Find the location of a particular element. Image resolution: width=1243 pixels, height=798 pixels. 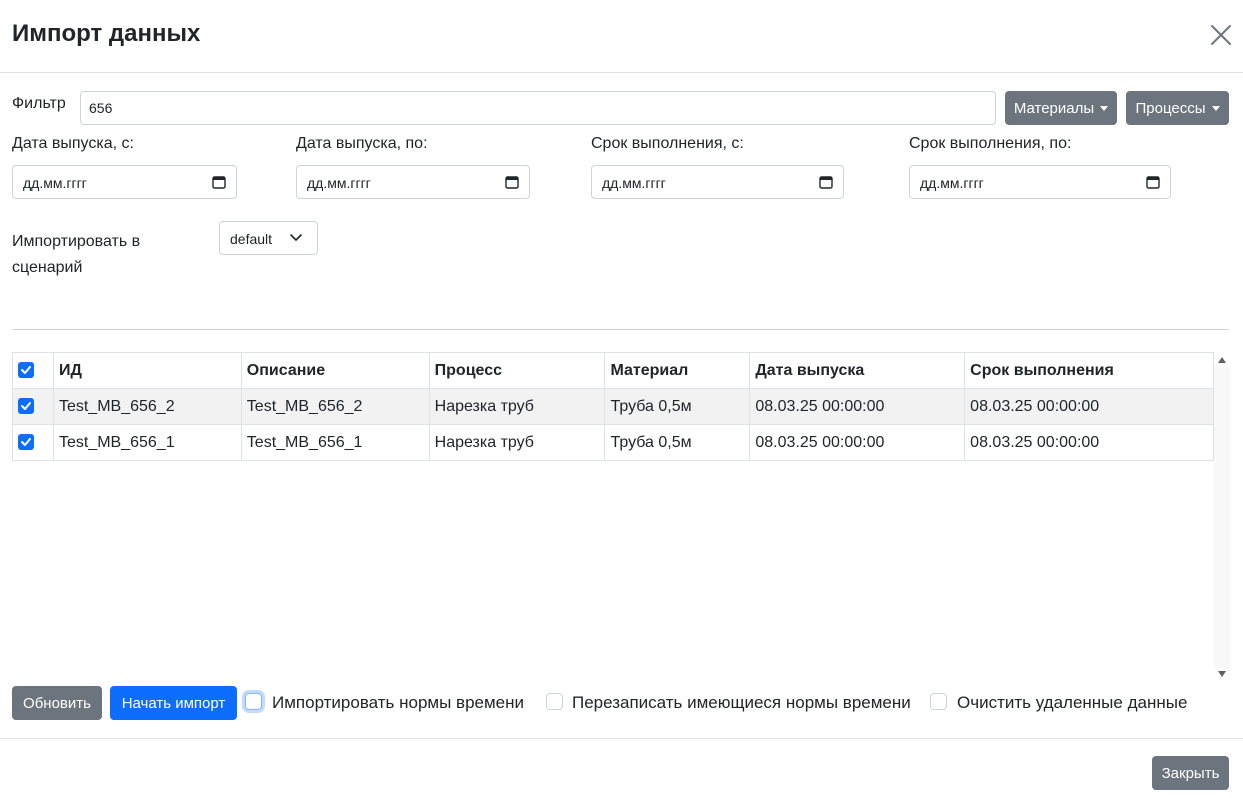

scenario-select: default is located at coordinates (268, 238).